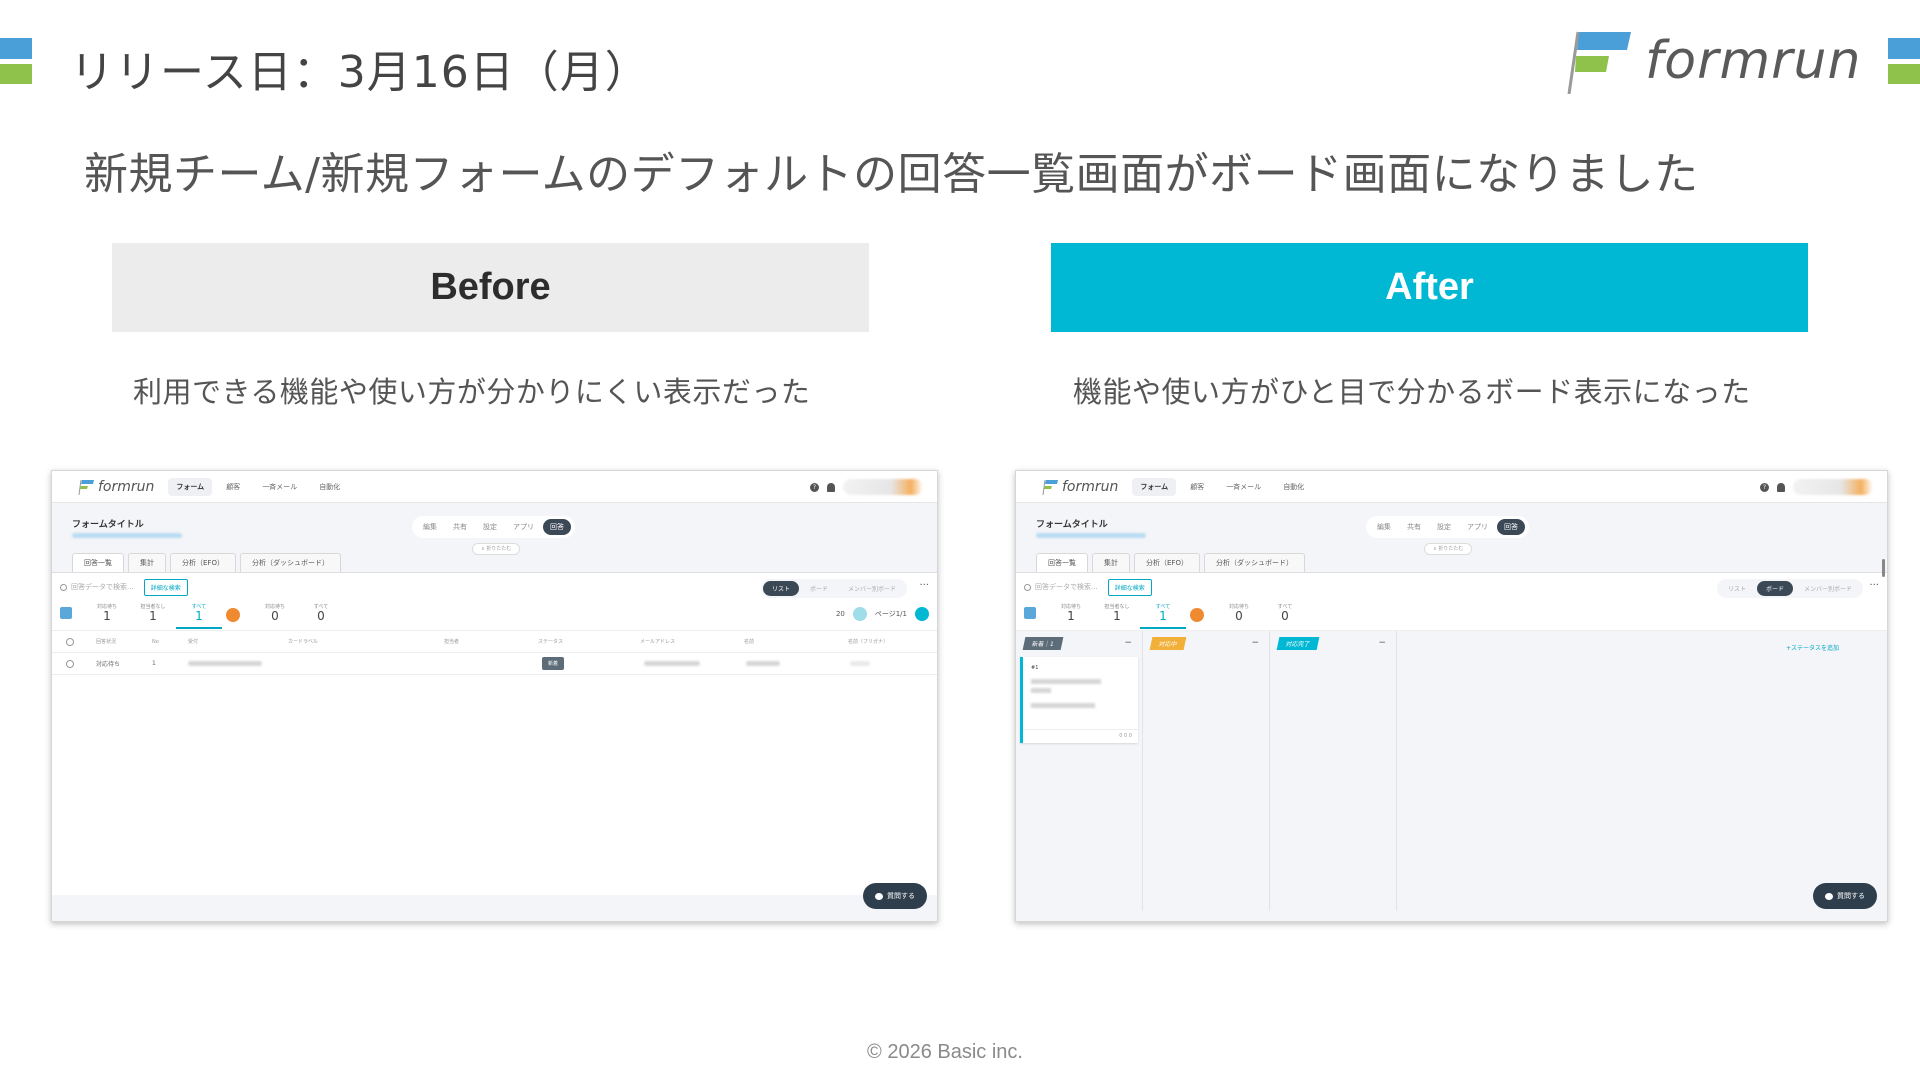 The height and width of the screenshot is (1080, 1920). I want to click on prev-page-button, so click(859, 614).